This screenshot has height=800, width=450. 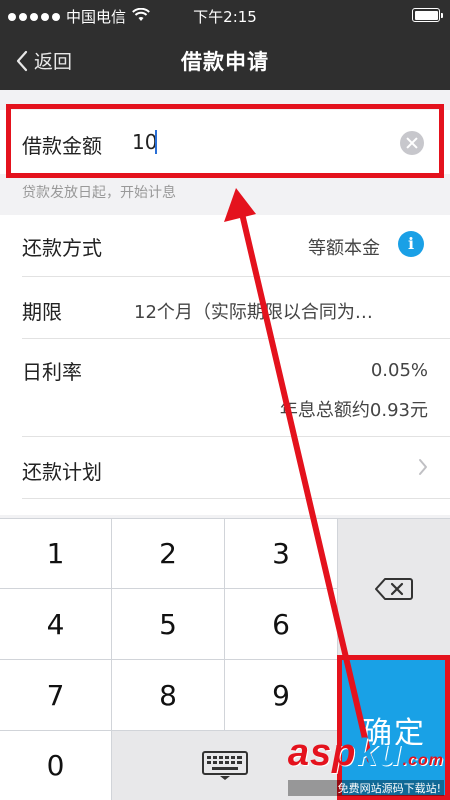 I want to click on repayment-method-label: 还款方式, so click(x=62, y=248).